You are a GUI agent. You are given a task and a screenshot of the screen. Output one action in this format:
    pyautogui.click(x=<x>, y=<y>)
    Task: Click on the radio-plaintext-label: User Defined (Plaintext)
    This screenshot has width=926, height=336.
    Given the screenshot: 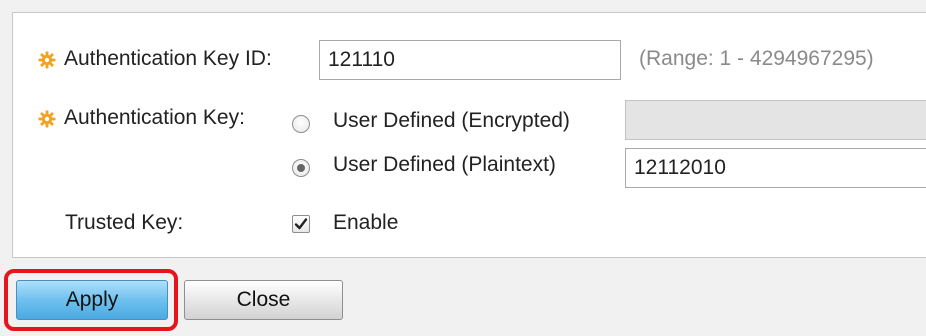 What is the action you would take?
    pyautogui.click(x=444, y=164)
    